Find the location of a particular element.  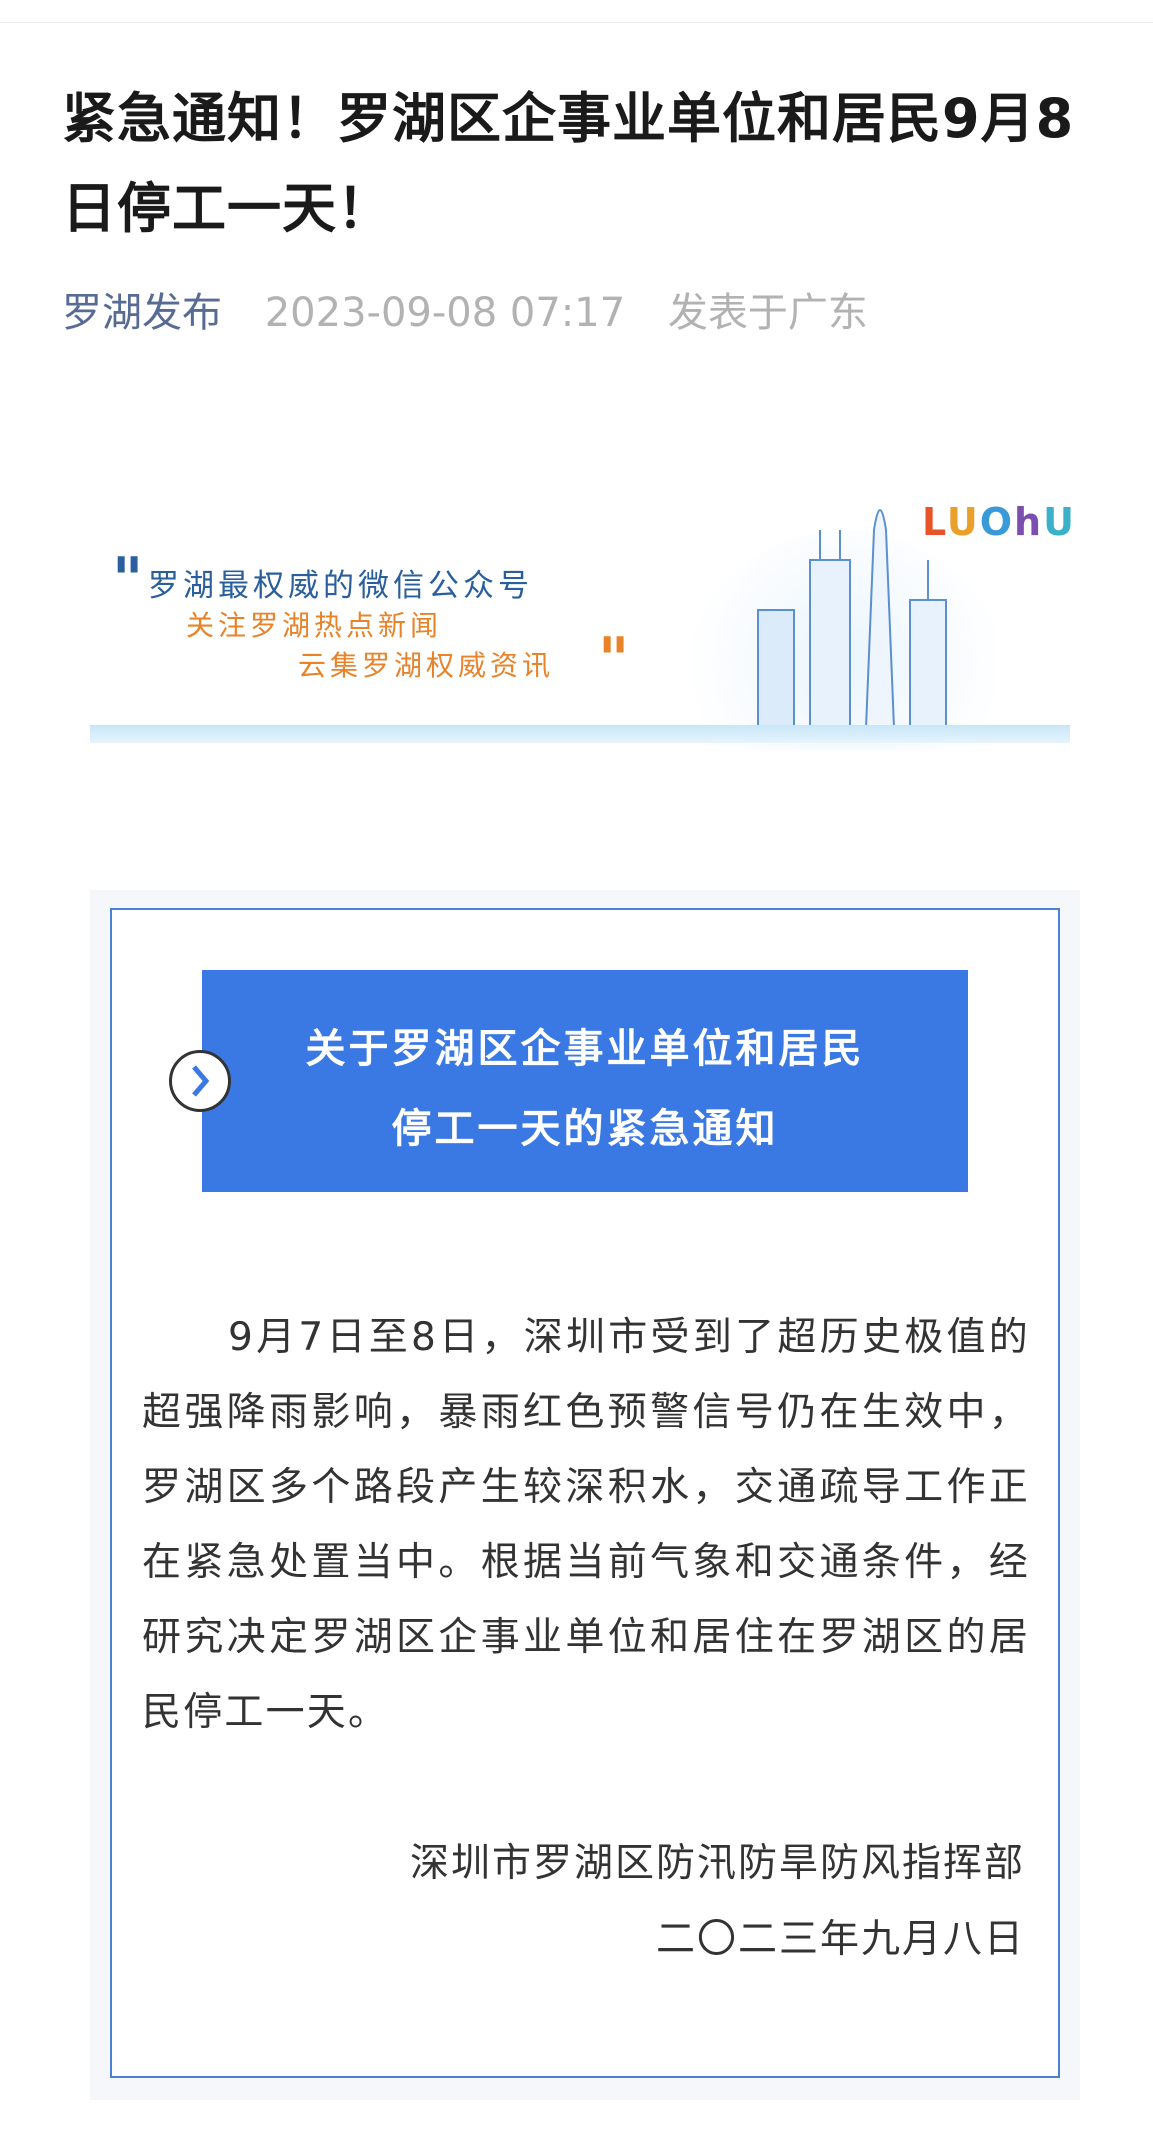

article-meta: 罗湖发布 2023-09-08 07:17 发表于广东 is located at coordinates (465, 313).